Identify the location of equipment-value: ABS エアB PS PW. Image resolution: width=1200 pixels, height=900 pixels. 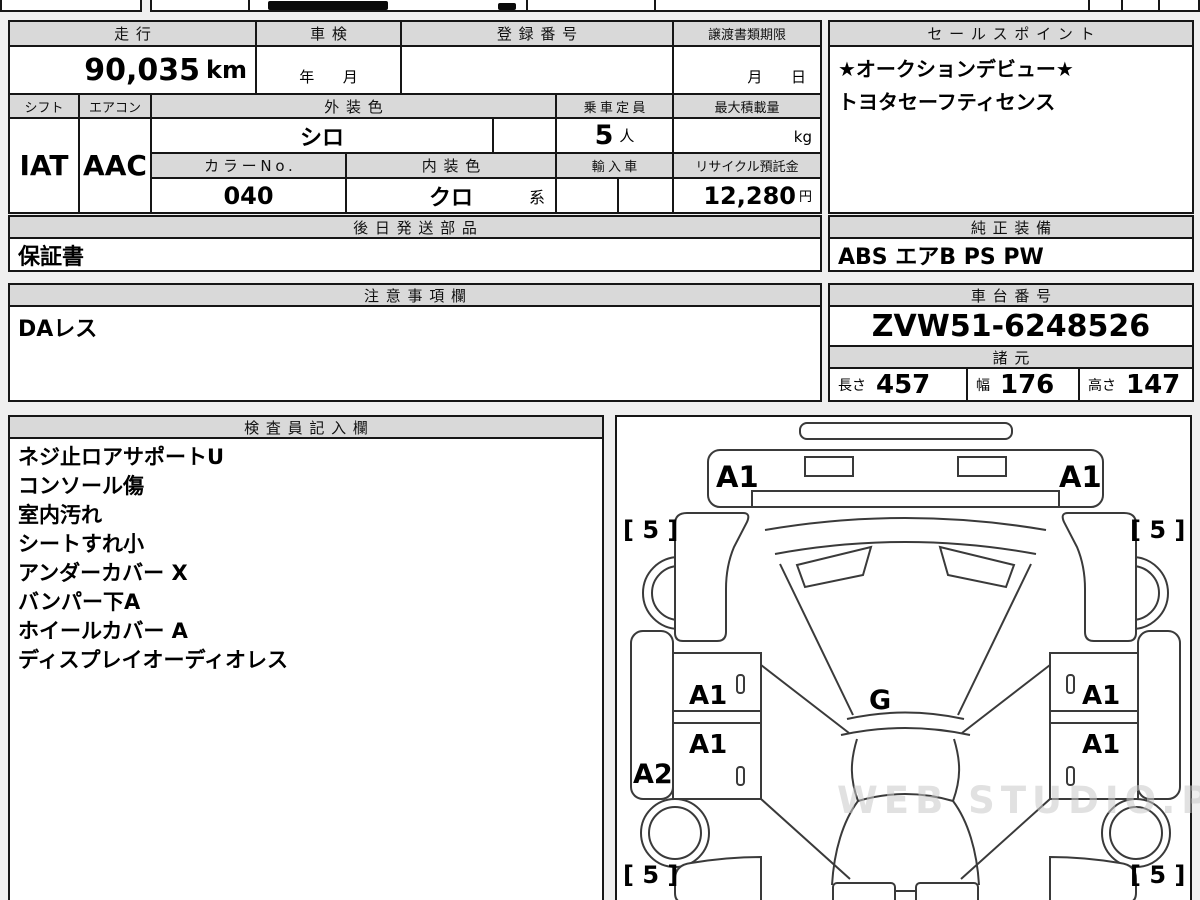
(1011, 254).